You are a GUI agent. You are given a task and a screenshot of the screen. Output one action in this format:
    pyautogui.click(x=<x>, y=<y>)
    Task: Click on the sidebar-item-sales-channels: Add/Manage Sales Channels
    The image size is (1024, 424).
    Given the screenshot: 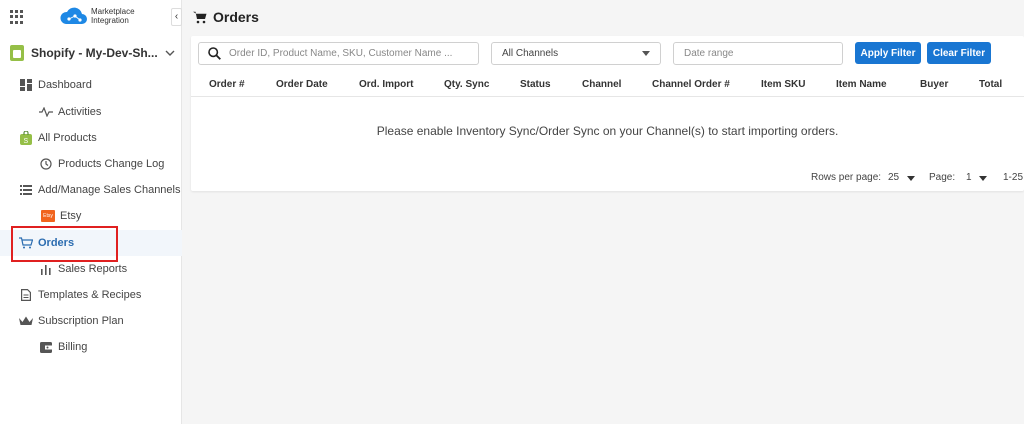 What is the action you would take?
    pyautogui.click(x=91, y=190)
    